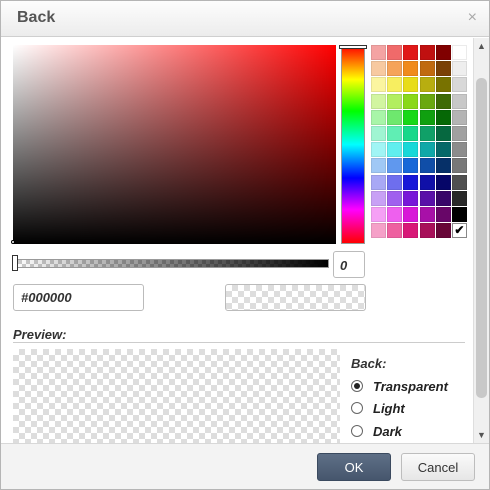 This screenshot has width=490, height=490. What do you see at coordinates (176, 396) in the screenshot?
I see `preview-area` at bounding box center [176, 396].